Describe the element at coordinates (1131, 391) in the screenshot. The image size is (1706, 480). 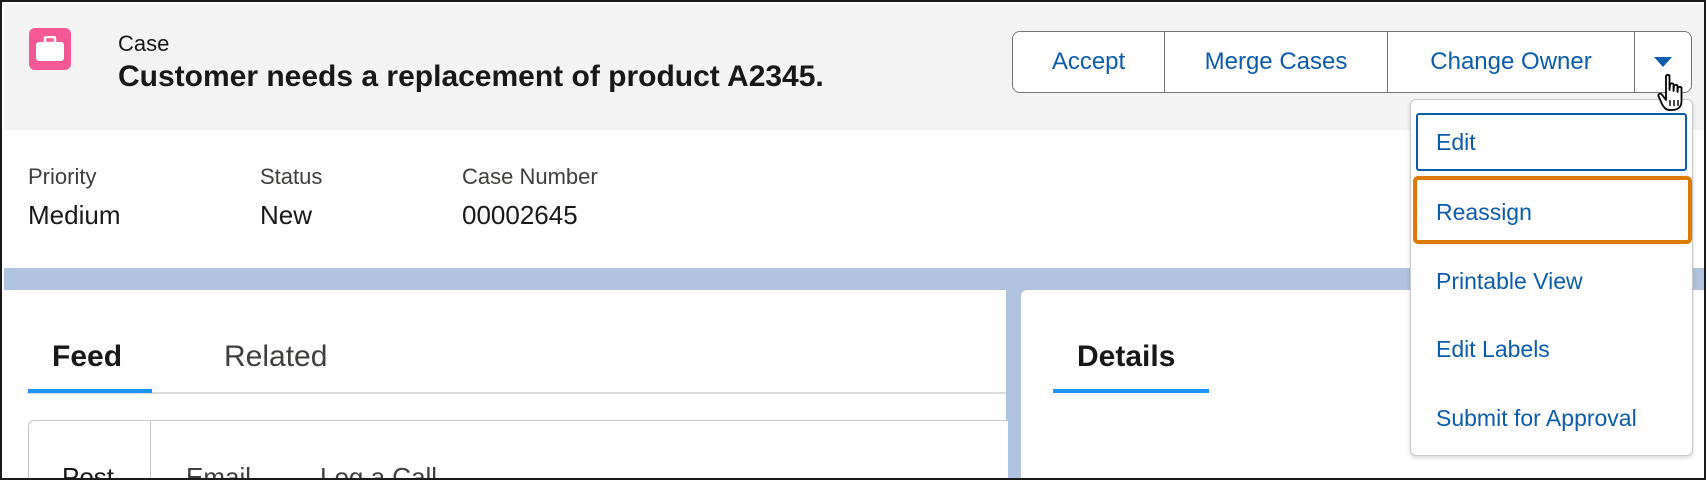
I see `tab-details-underline` at that location.